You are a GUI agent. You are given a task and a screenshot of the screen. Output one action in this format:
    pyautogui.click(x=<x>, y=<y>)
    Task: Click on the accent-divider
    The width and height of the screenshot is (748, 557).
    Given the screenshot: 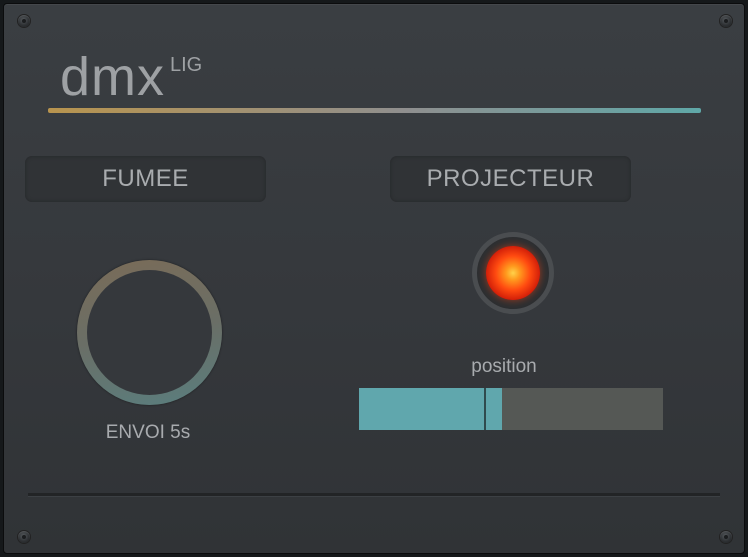 What is the action you would take?
    pyautogui.click(x=374, y=110)
    